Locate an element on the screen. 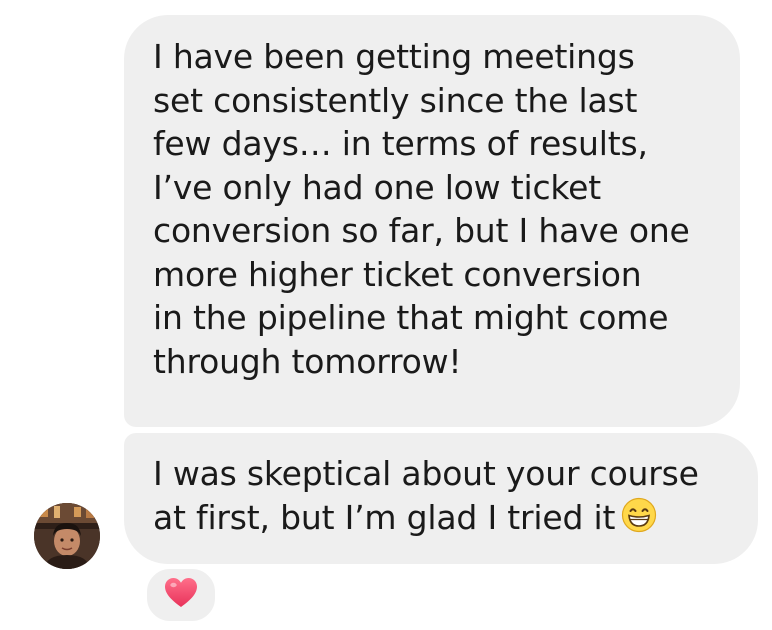 The image size is (772, 630). avatar is located at coordinates (67, 536).